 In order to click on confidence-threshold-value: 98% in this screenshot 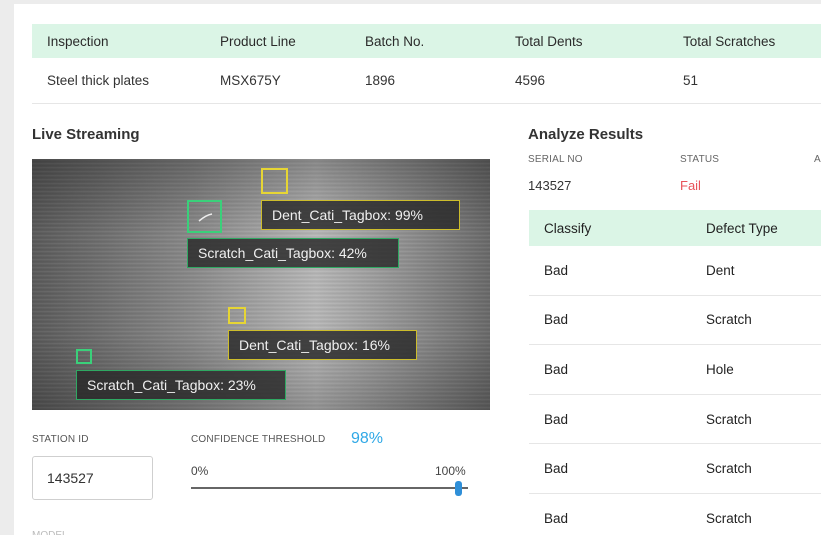, I will do `click(367, 438)`.